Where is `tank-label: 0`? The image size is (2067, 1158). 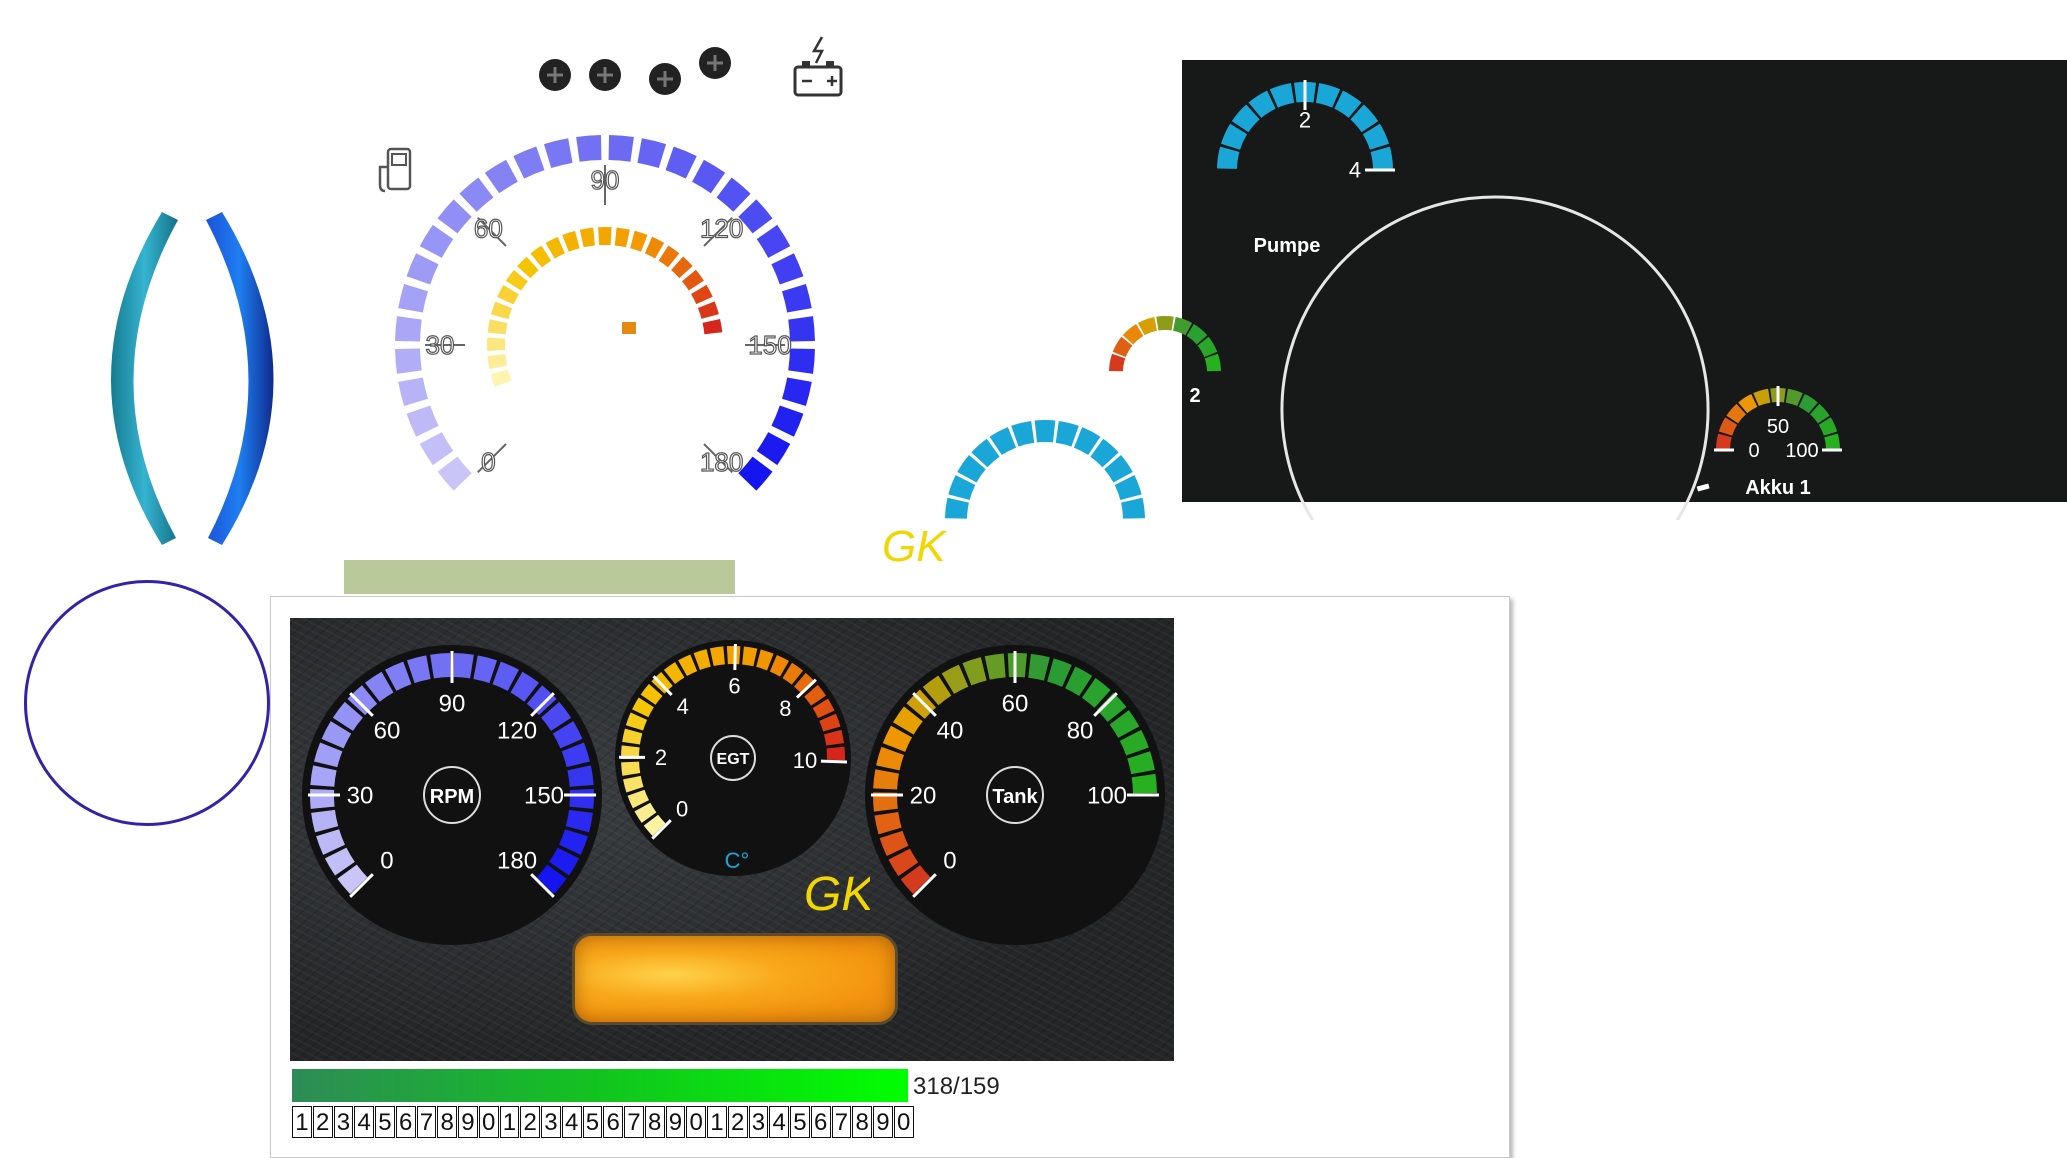 tank-label: 0 is located at coordinates (949, 860).